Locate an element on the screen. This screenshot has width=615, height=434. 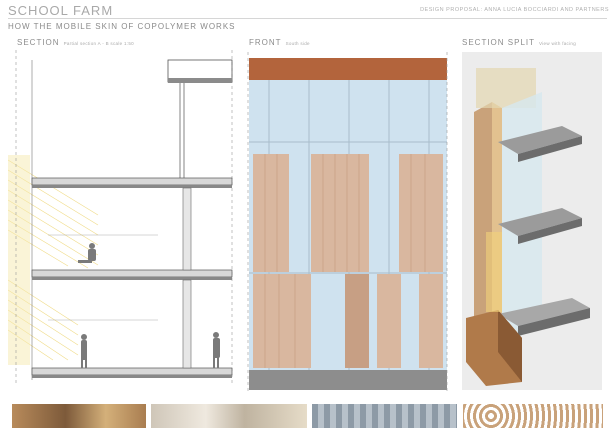
front-note: South side is located at coordinates (297, 43).